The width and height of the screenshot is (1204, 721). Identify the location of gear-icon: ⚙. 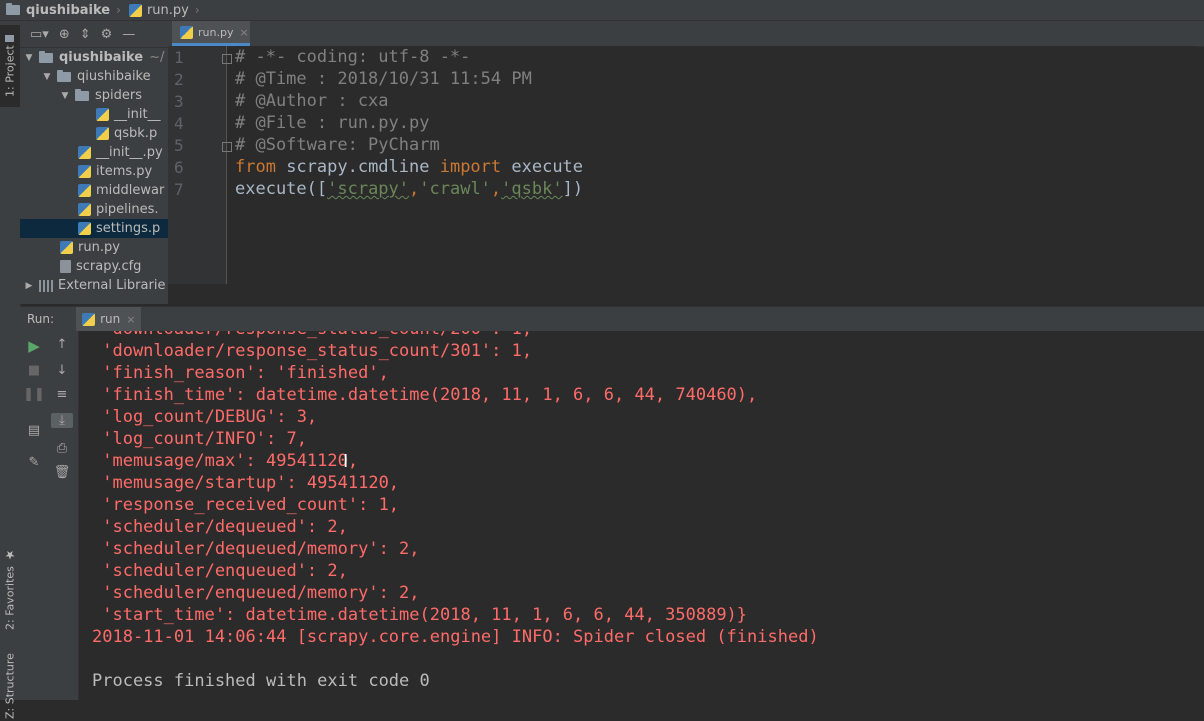
(107, 34).